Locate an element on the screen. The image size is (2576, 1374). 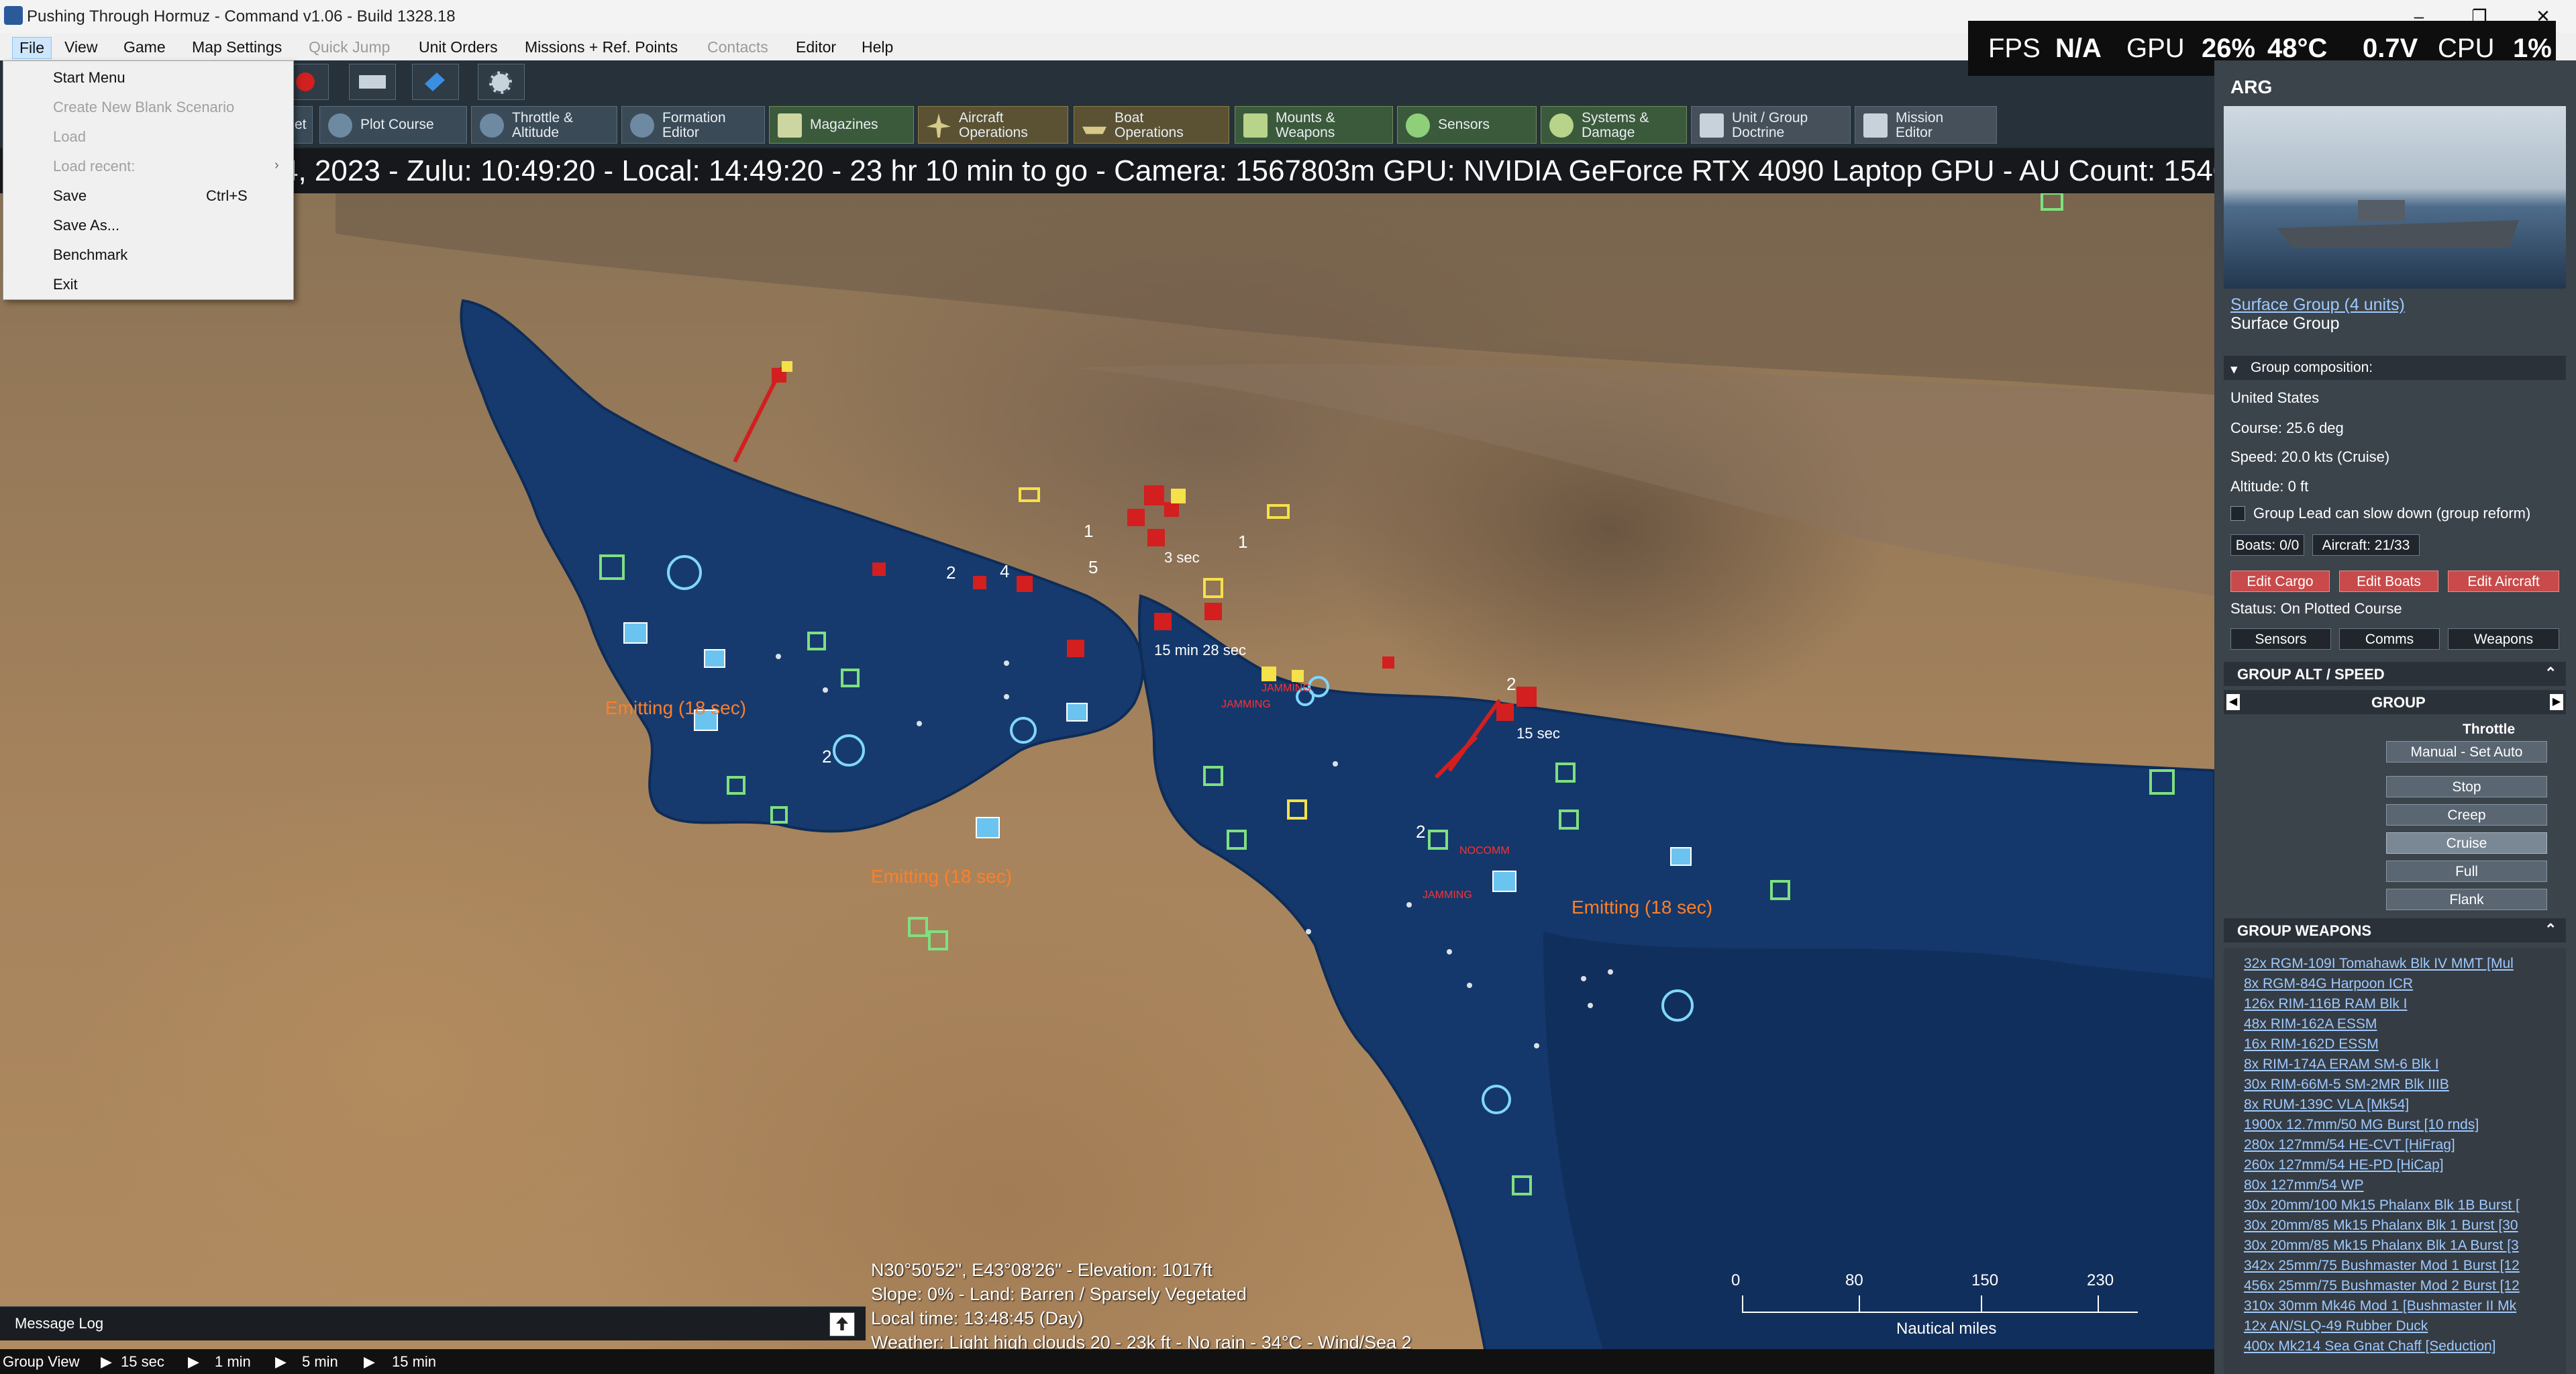
weapon-item: 342x 25mm/75 Bushmaster Mod 1 Burst [12 is located at coordinates (2382, 1266).